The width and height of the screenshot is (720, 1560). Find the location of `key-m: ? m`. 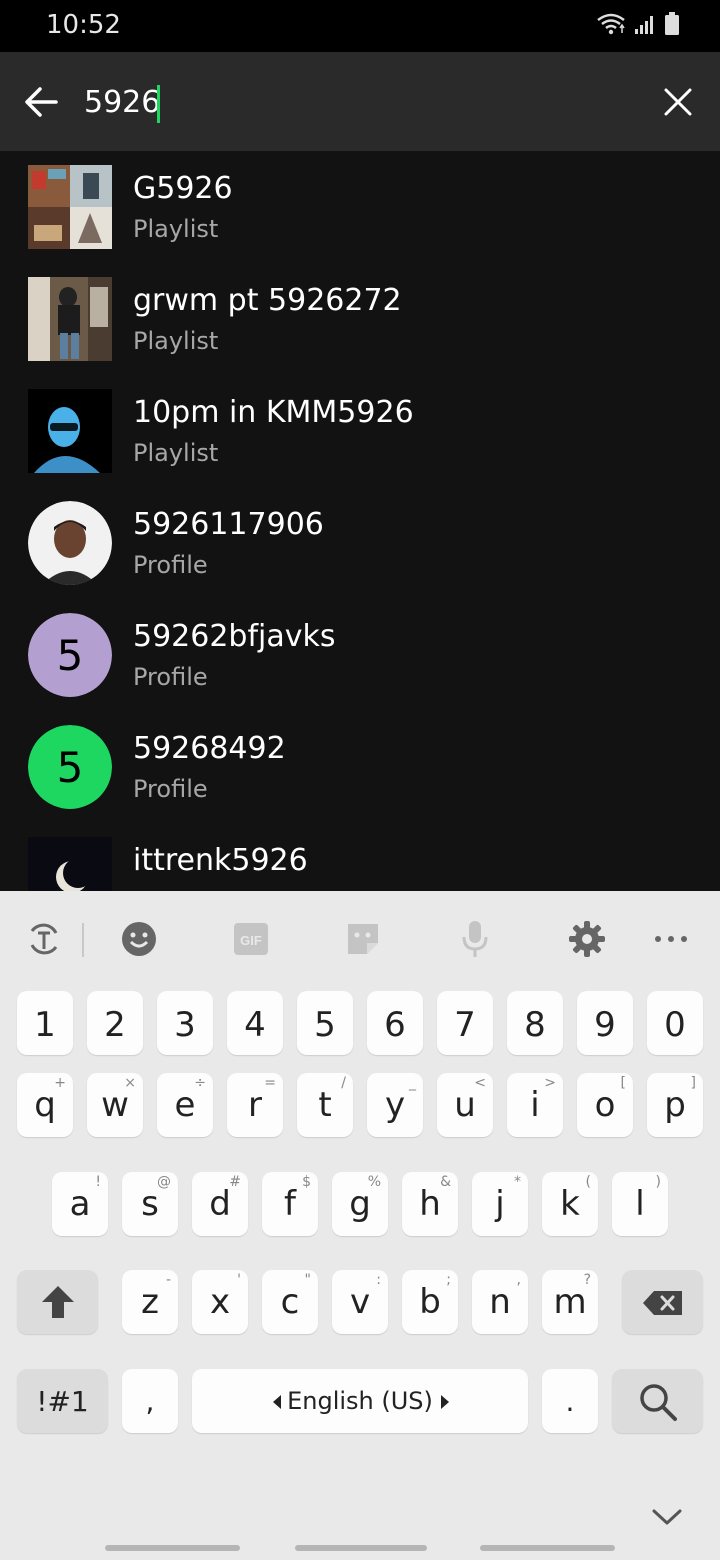

key-m: ? m is located at coordinates (570, 1302).